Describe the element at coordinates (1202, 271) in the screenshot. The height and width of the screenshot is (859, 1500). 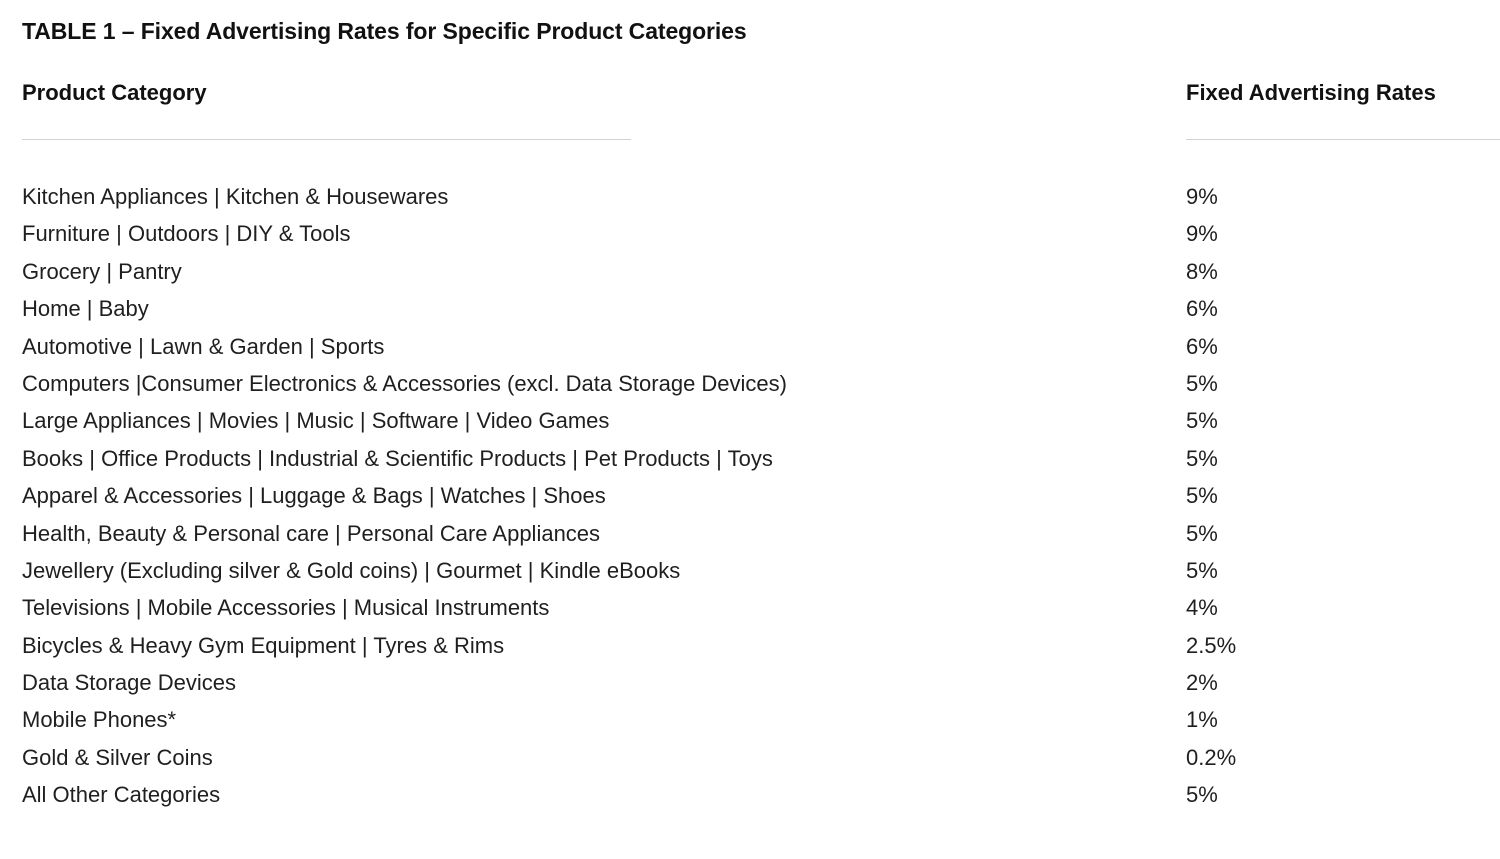
I see `cell-fixed-advertising-rate: 8%` at that location.